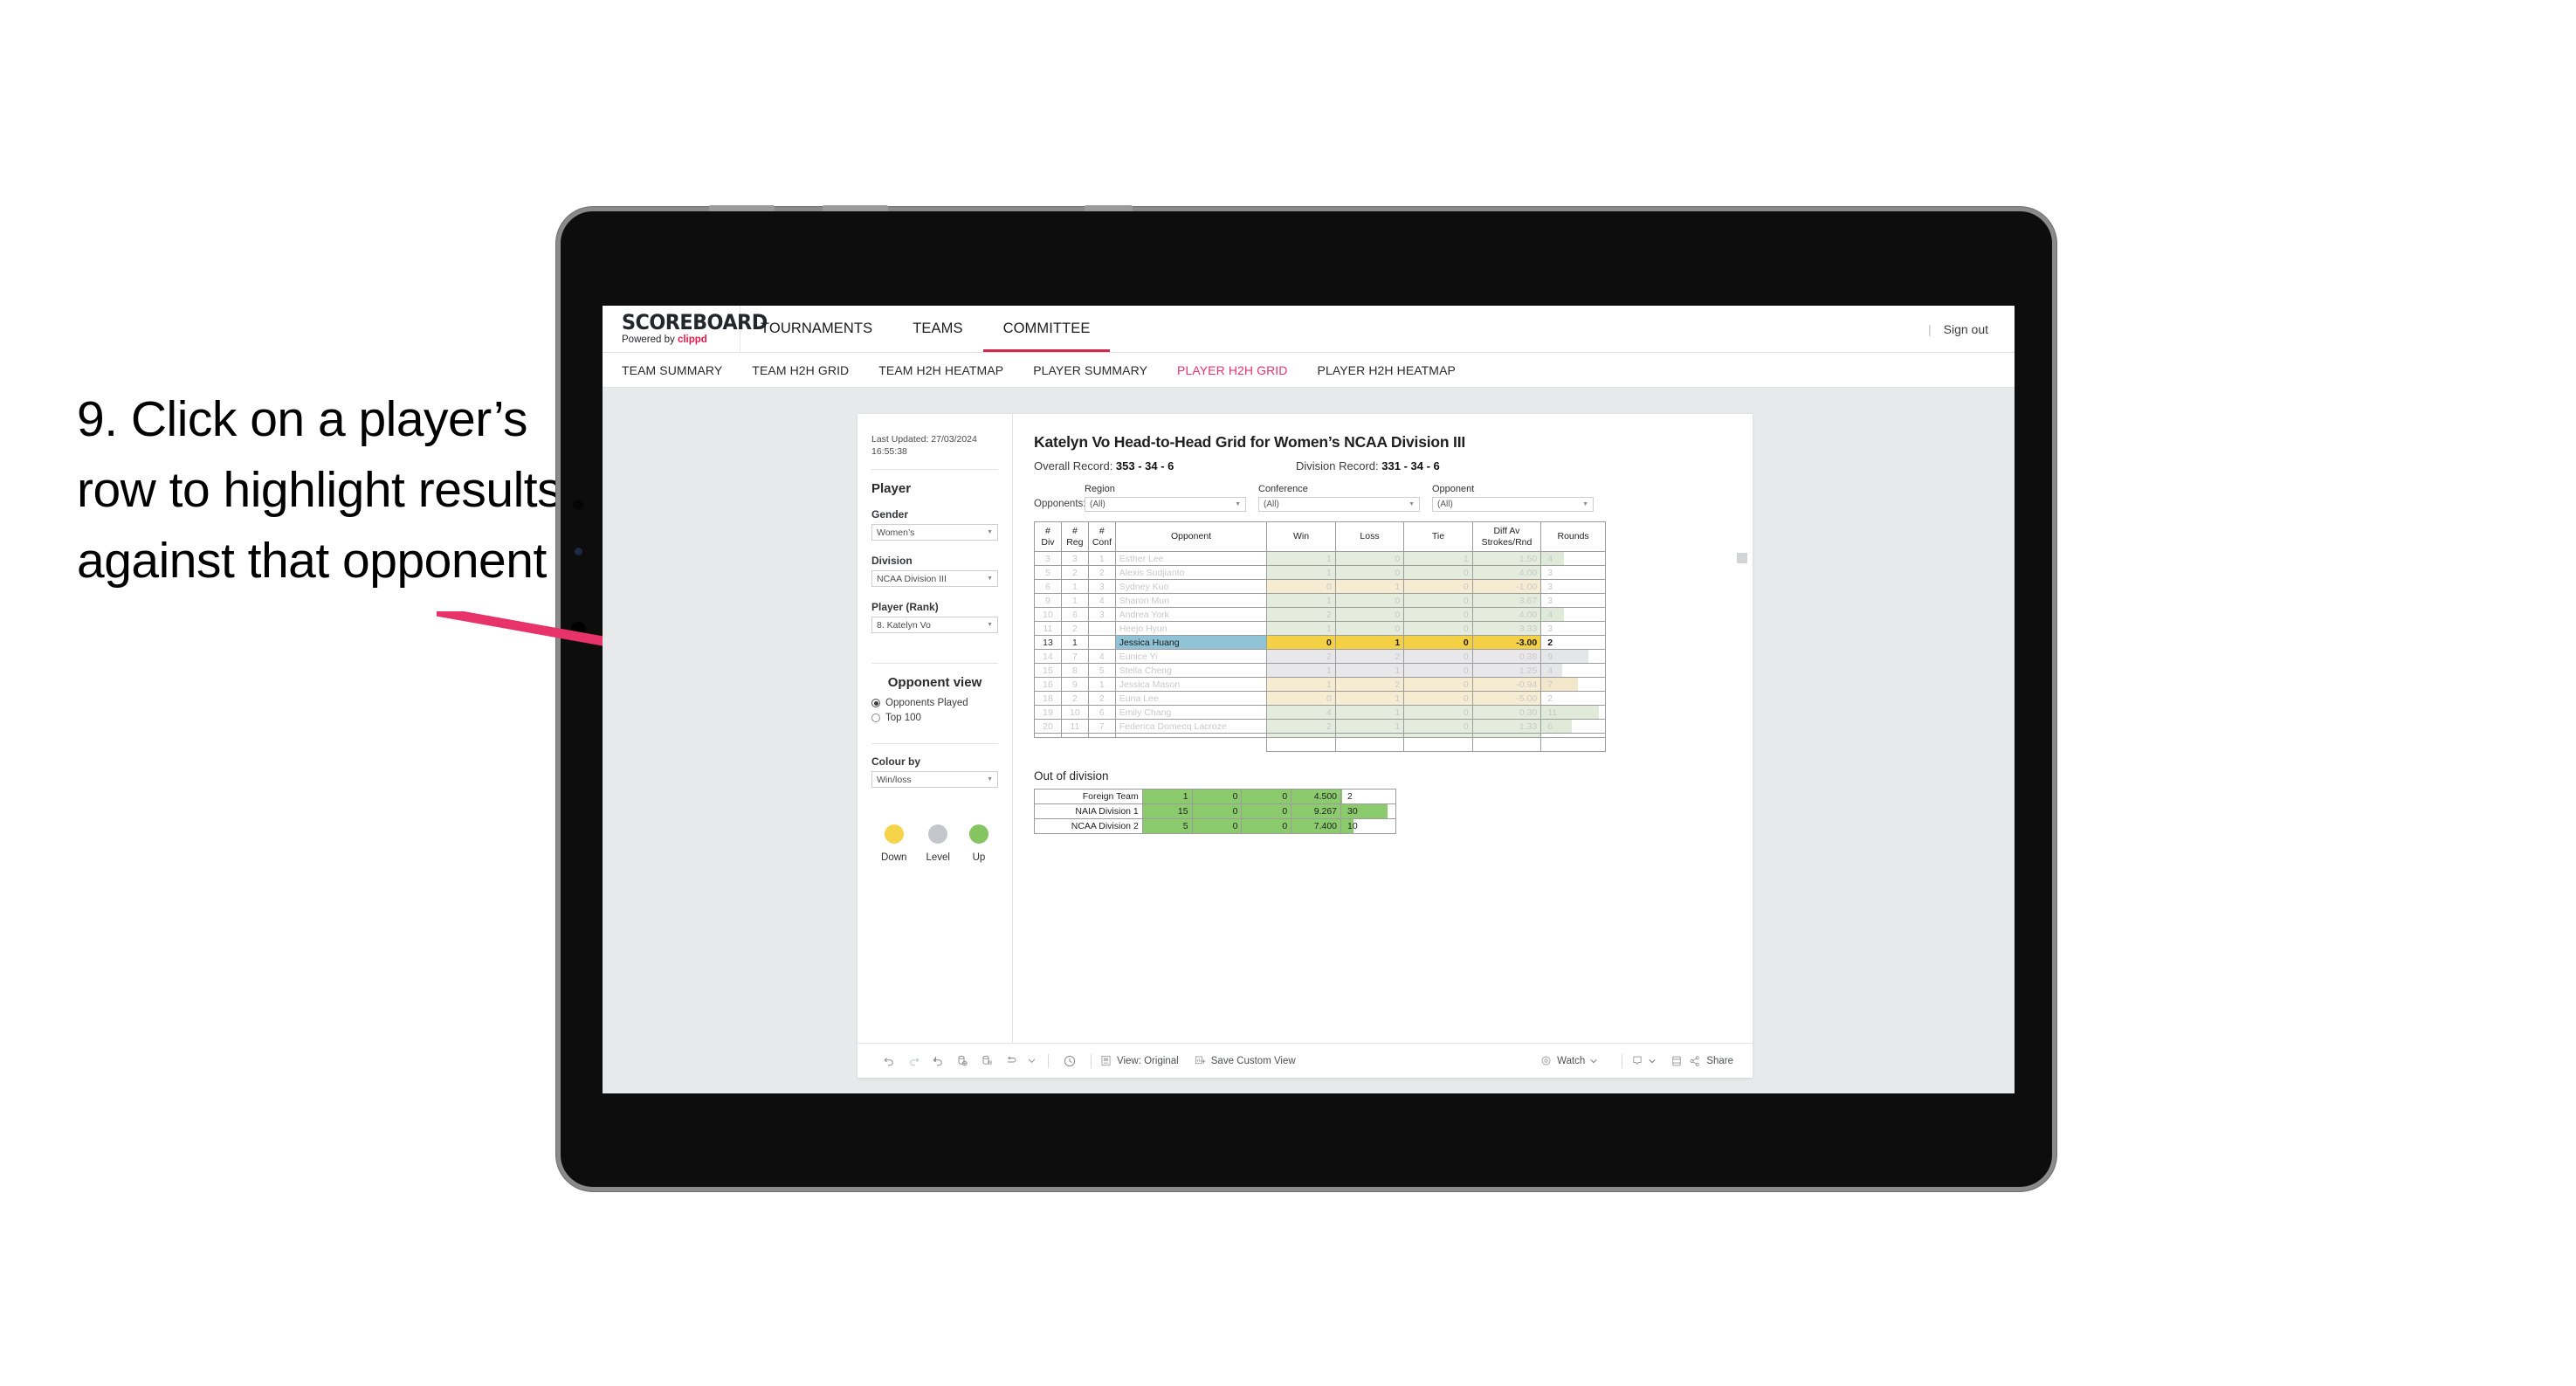  Describe the element at coordinates (816, 329) in the screenshot. I see `nav-tab-tournaments: TOURNAMENTS` at that location.